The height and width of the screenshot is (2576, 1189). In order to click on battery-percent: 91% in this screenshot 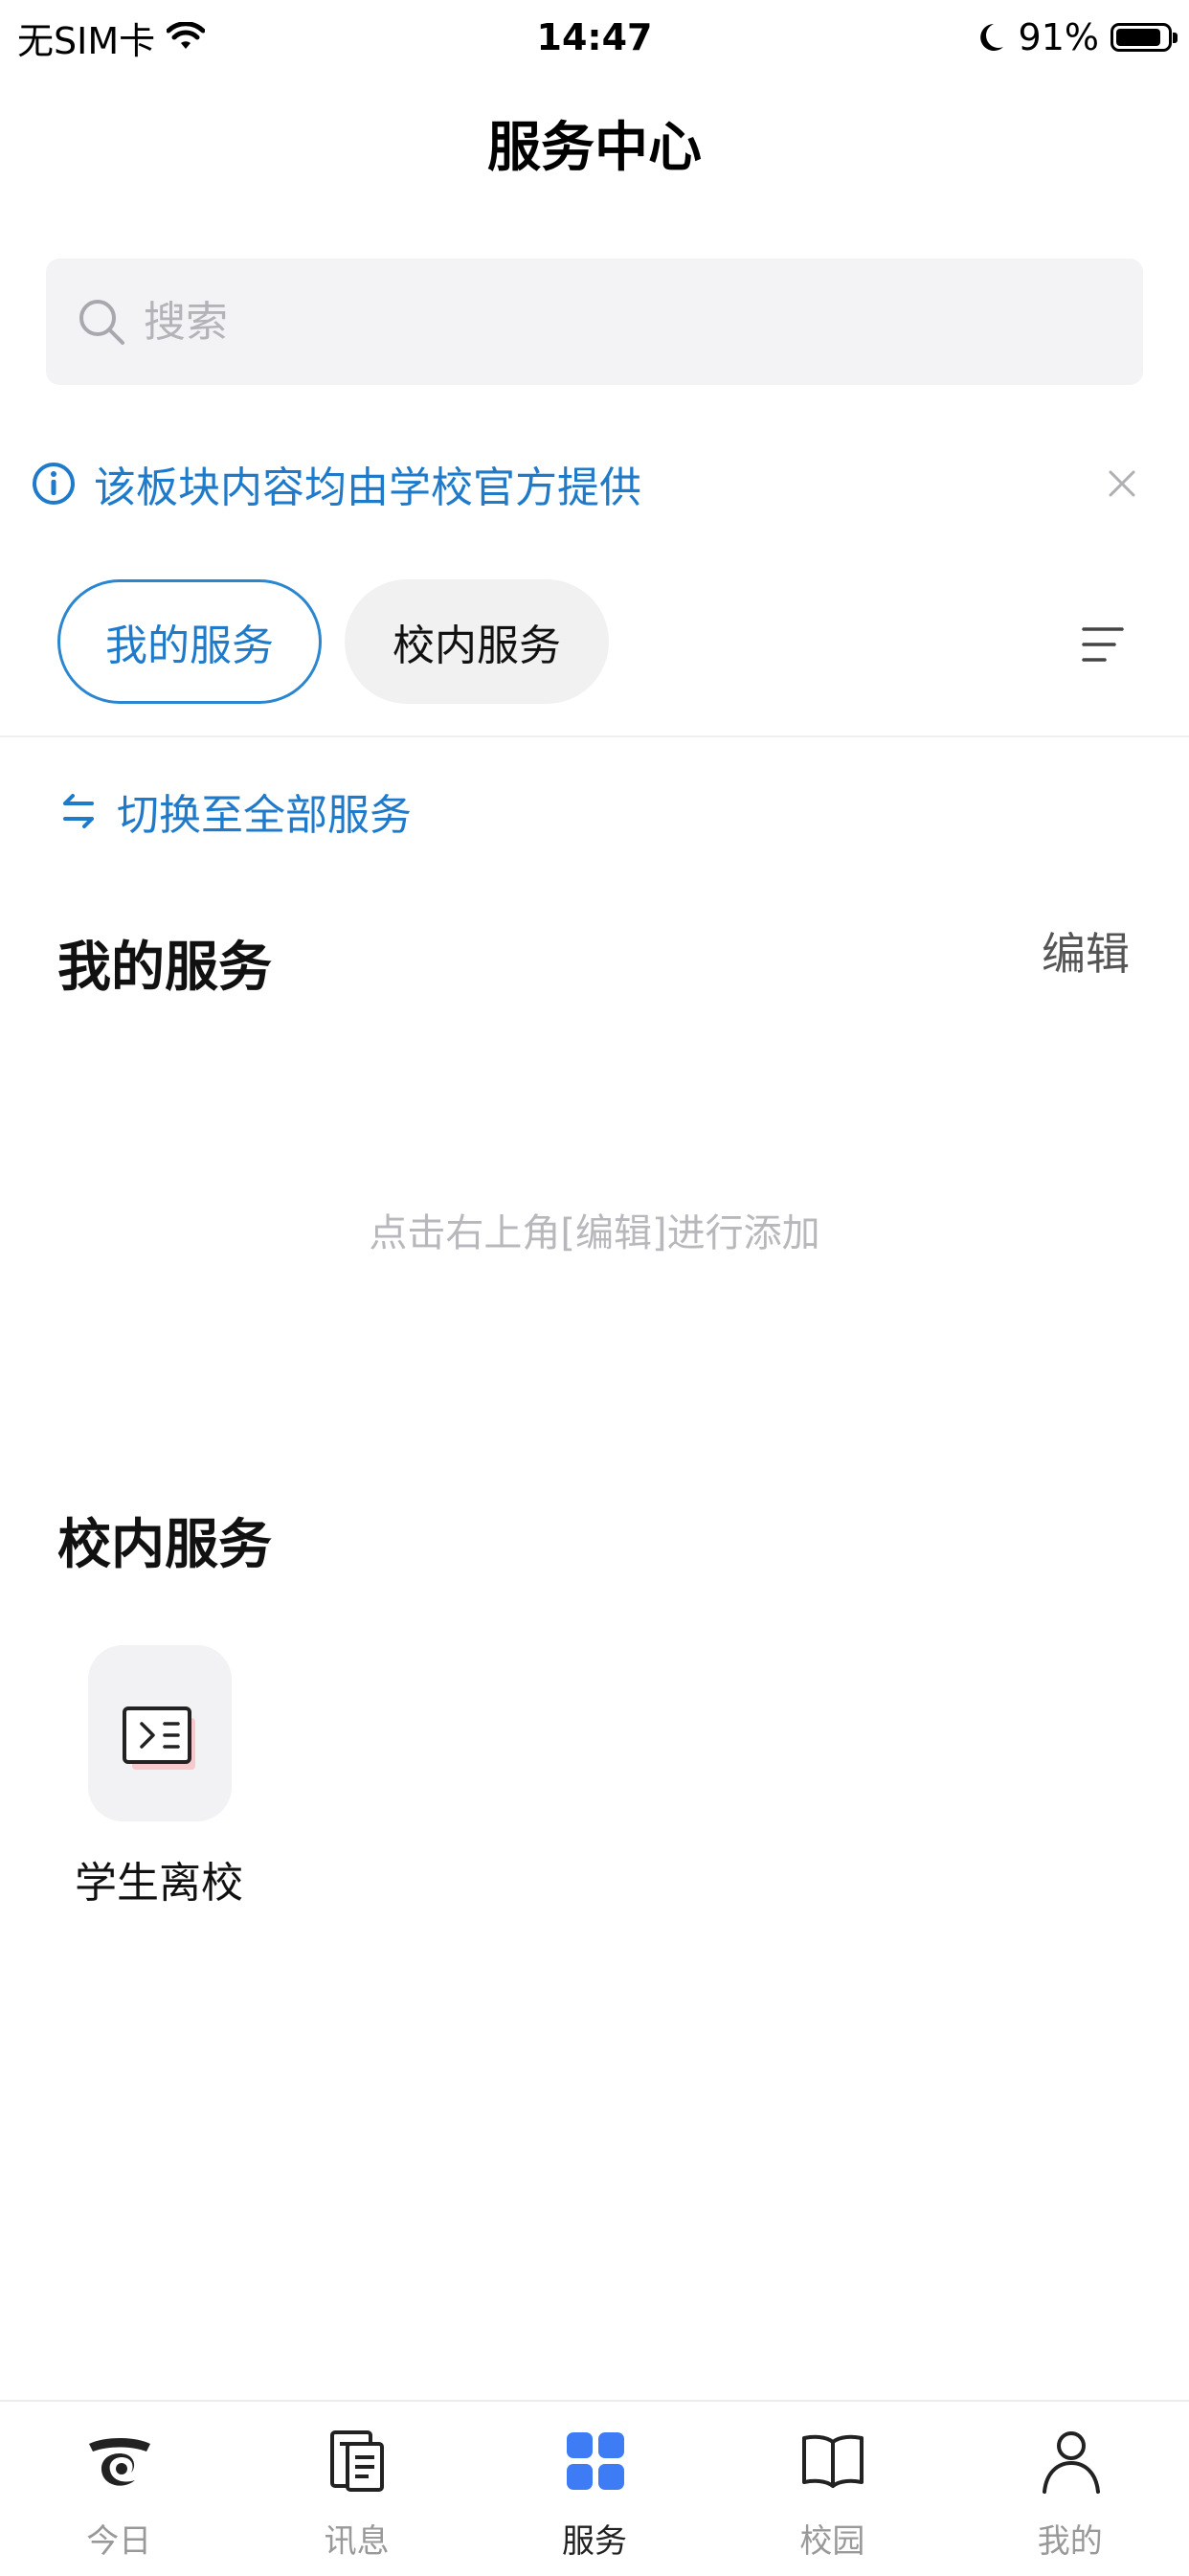, I will do `click(1058, 37)`.